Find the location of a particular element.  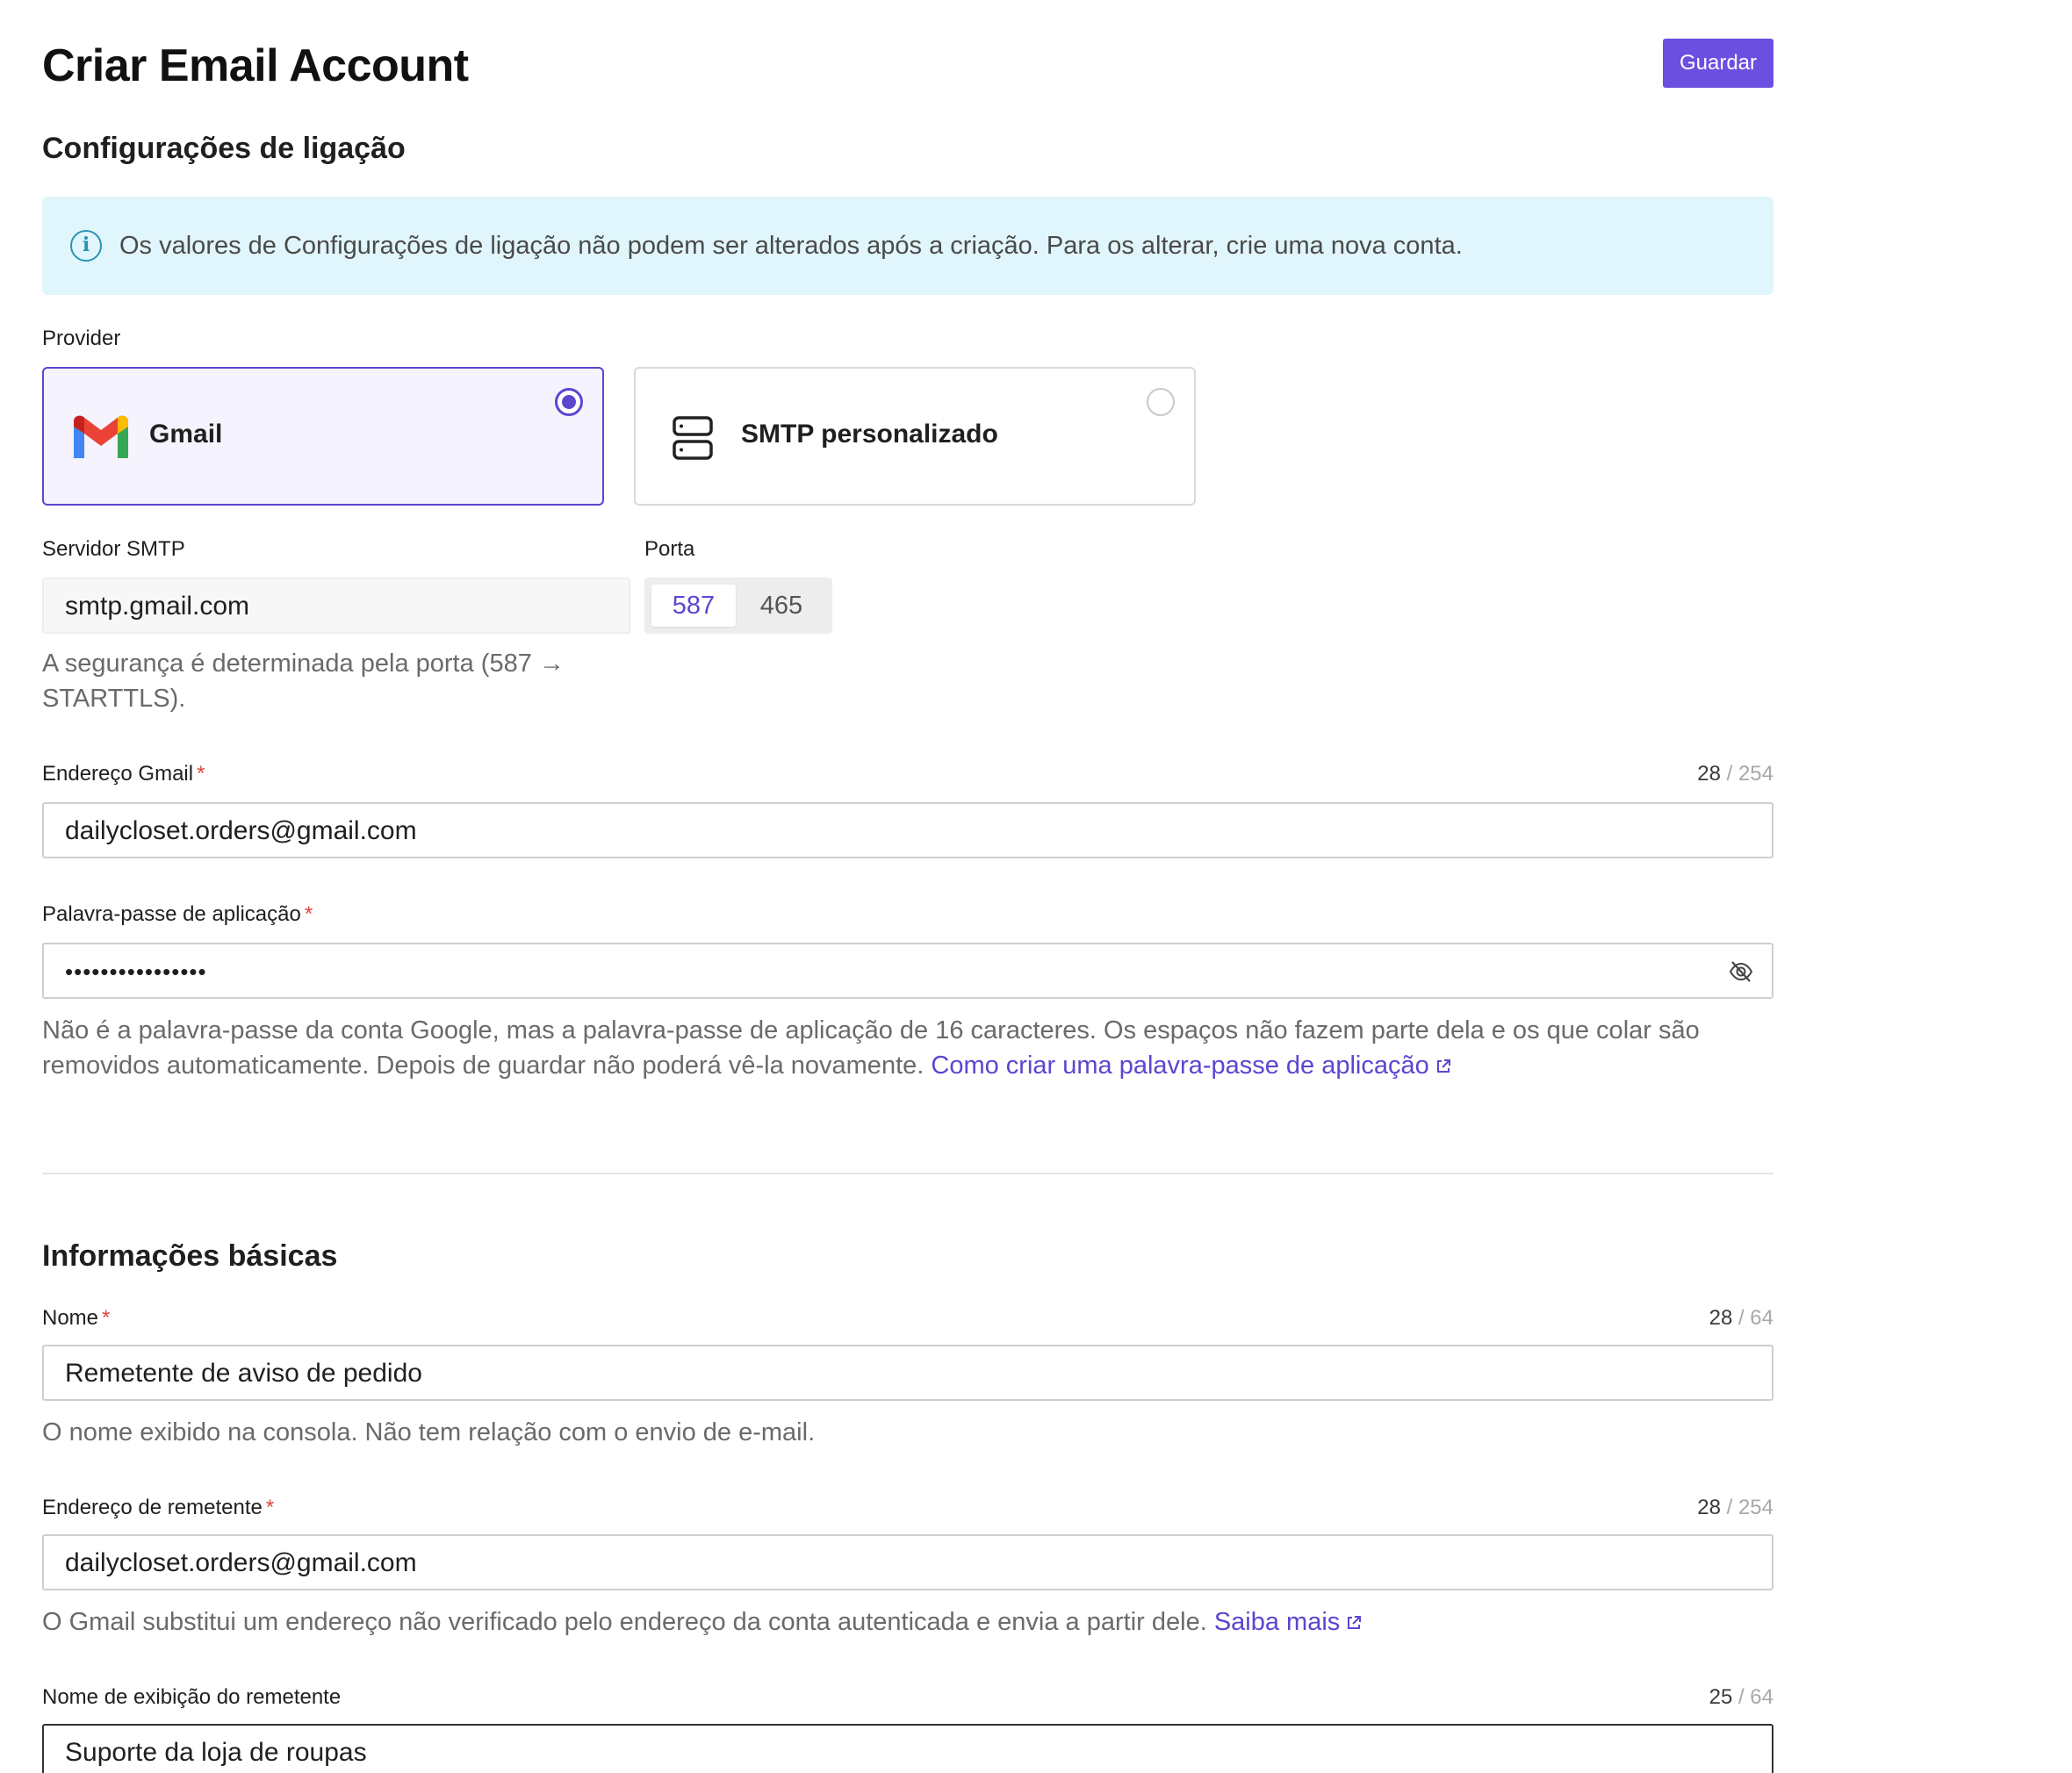

security-help-line: STARTTLS). is located at coordinates (114, 699).